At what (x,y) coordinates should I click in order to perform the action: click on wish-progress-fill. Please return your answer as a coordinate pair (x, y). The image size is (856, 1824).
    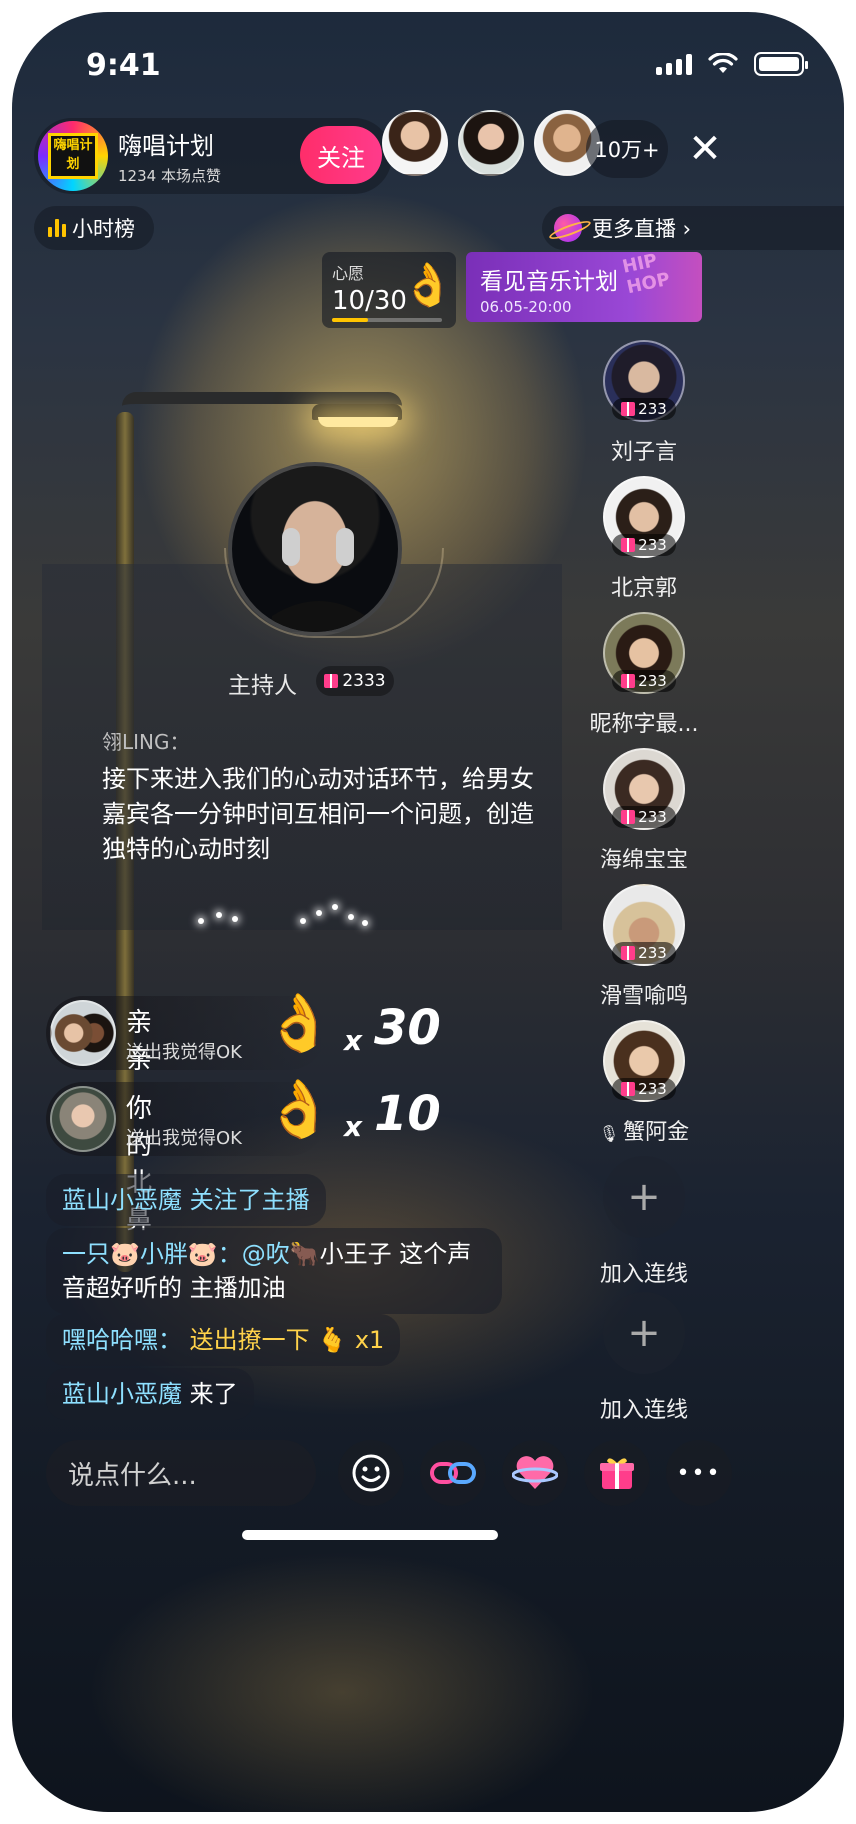
    Looking at the image, I should click on (350, 320).